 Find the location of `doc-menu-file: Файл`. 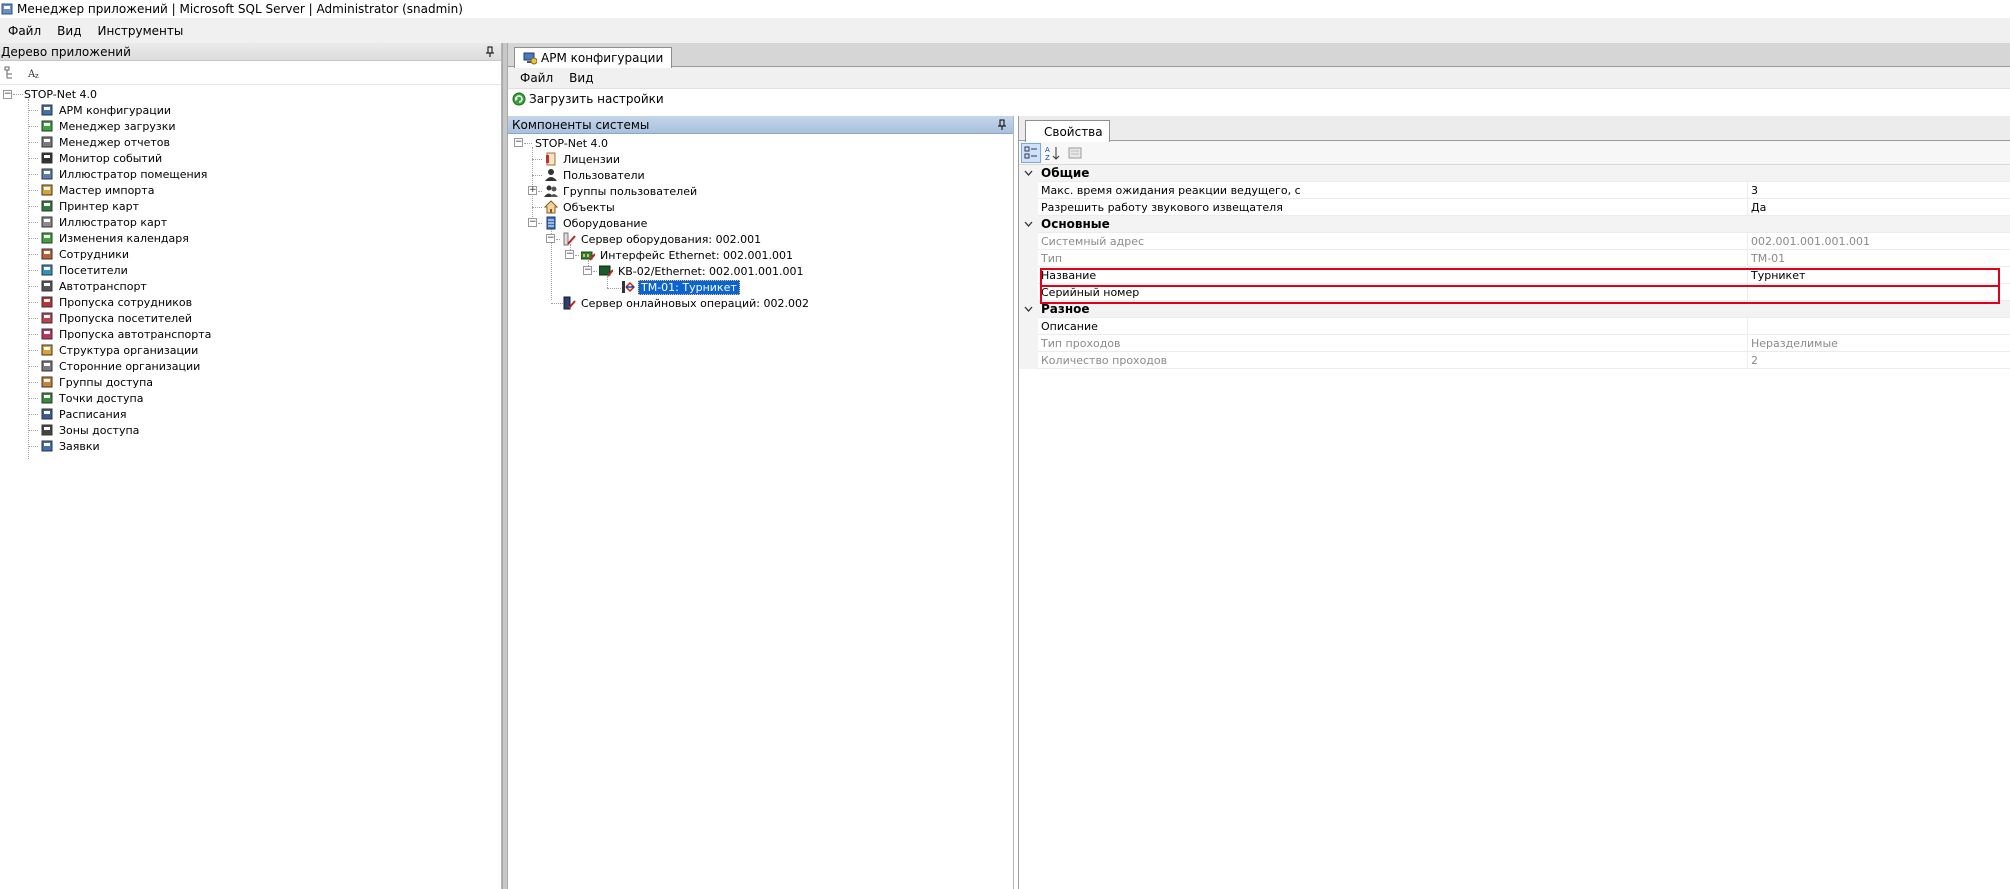

doc-menu-file: Файл is located at coordinates (536, 78).